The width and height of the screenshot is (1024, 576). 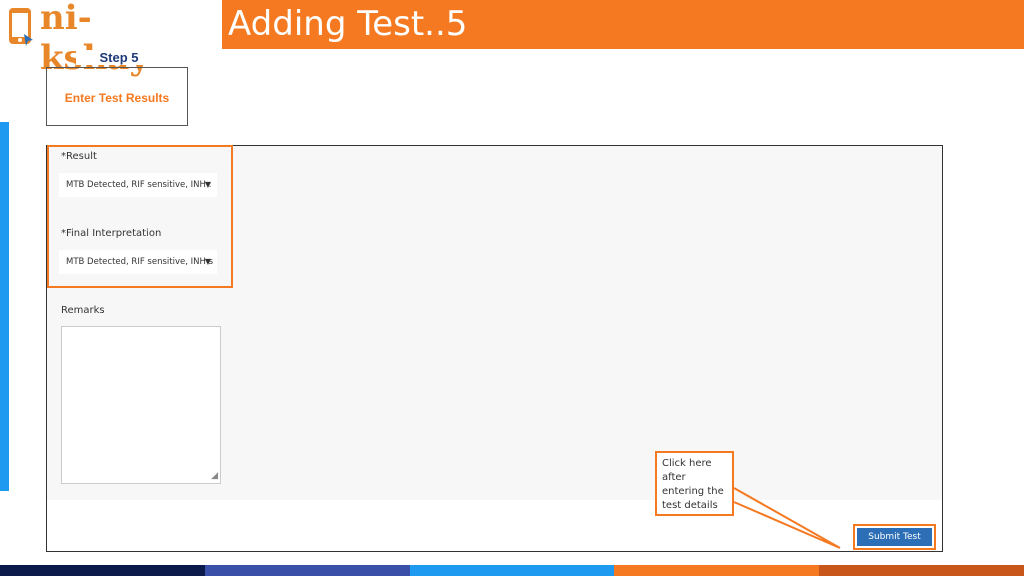 What do you see at coordinates (96, 39) in the screenshot?
I see `nikshay-logo: ni-kshay` at bounding box center [96, 39].